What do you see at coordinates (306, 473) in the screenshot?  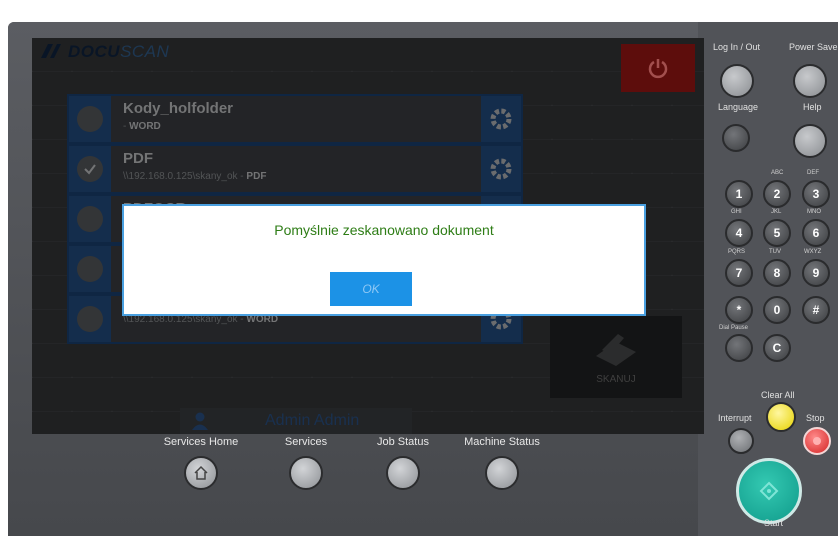 I see `services-round-button` at bounding box center [306, 473].